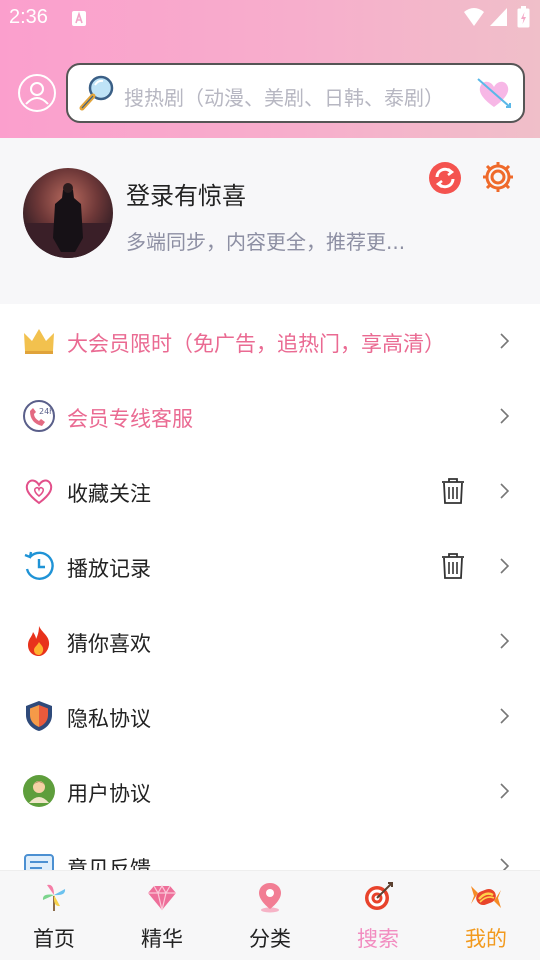 This screenshot has height=960, width=540. Describe the element at coordinates (130, 419) in the screenshot. I see `menu-label-customer-service: 会员专线客服` at that location.